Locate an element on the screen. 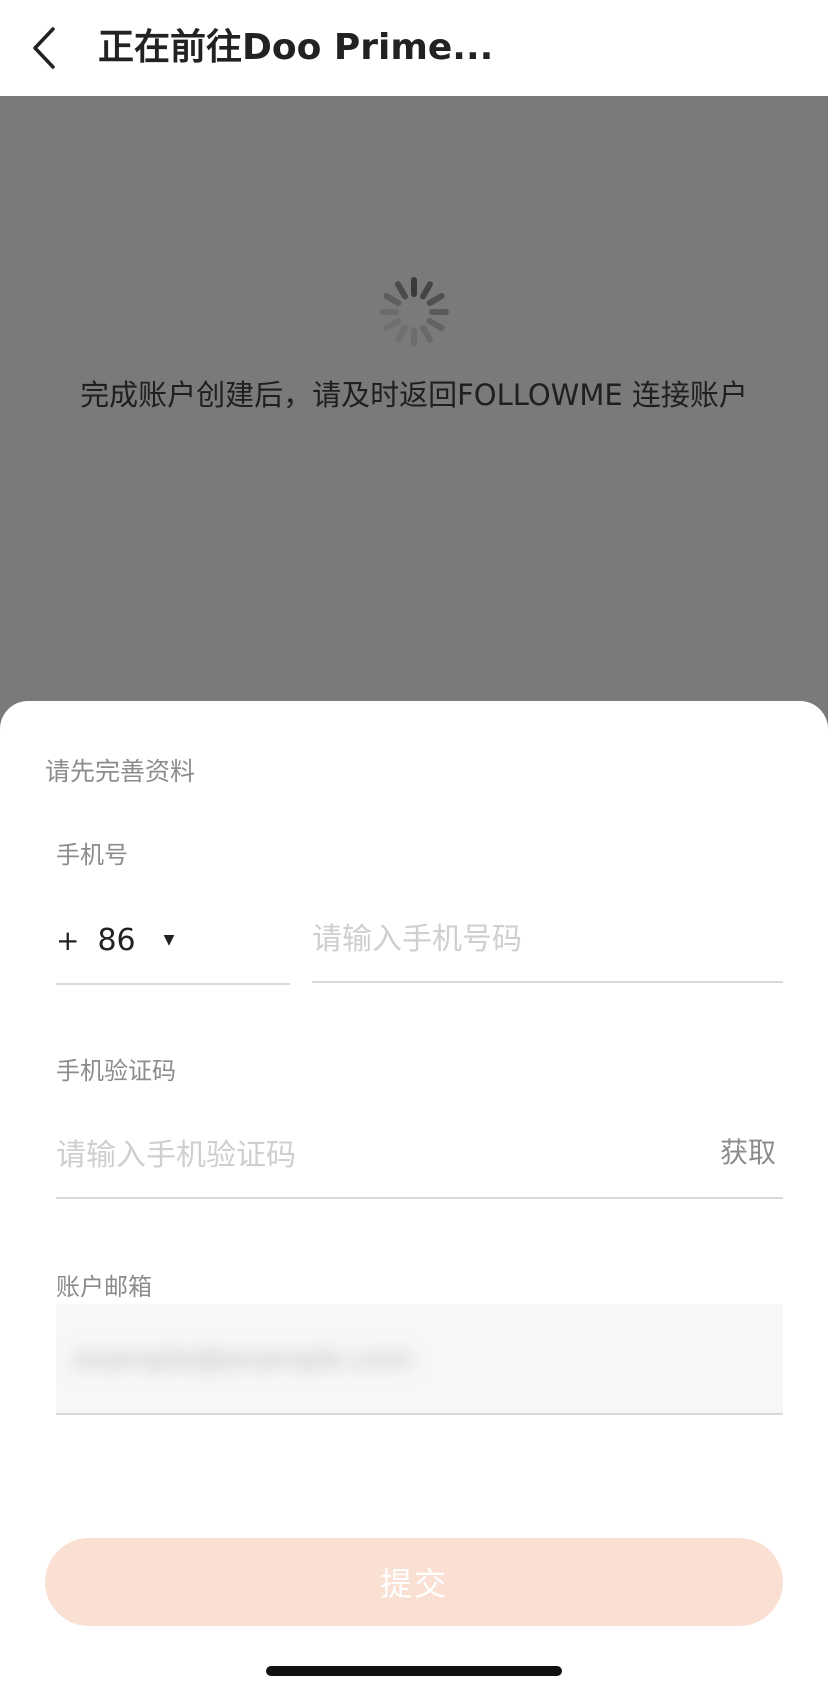 Image resolution: width=828 pixels, height=1692 pixels. email-field: example@example.com is located at coordinates (419, 1359).